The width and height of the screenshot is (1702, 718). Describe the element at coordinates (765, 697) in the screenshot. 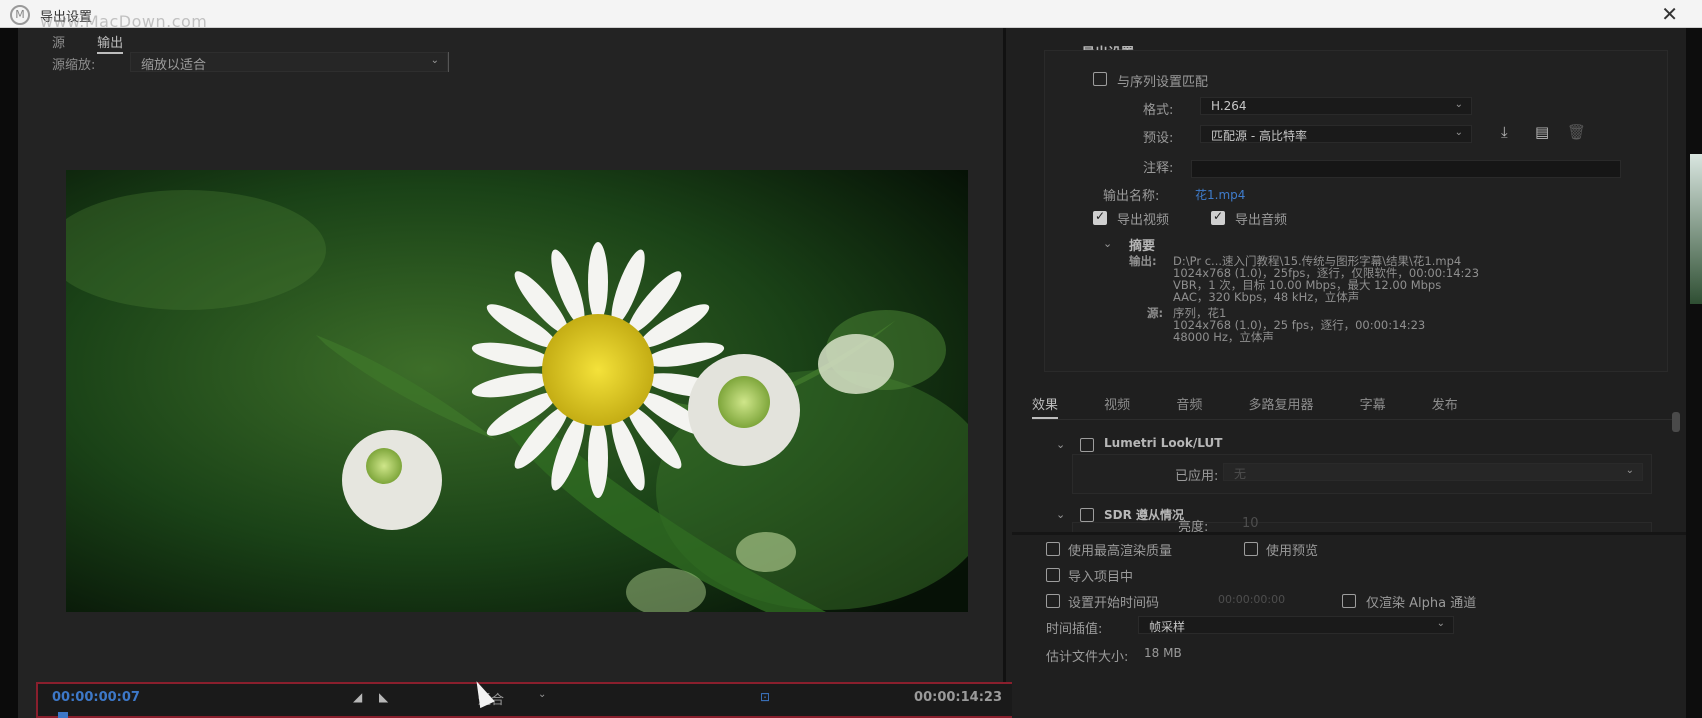

I see `aspect-ratio-icon: ⊡` at that location.